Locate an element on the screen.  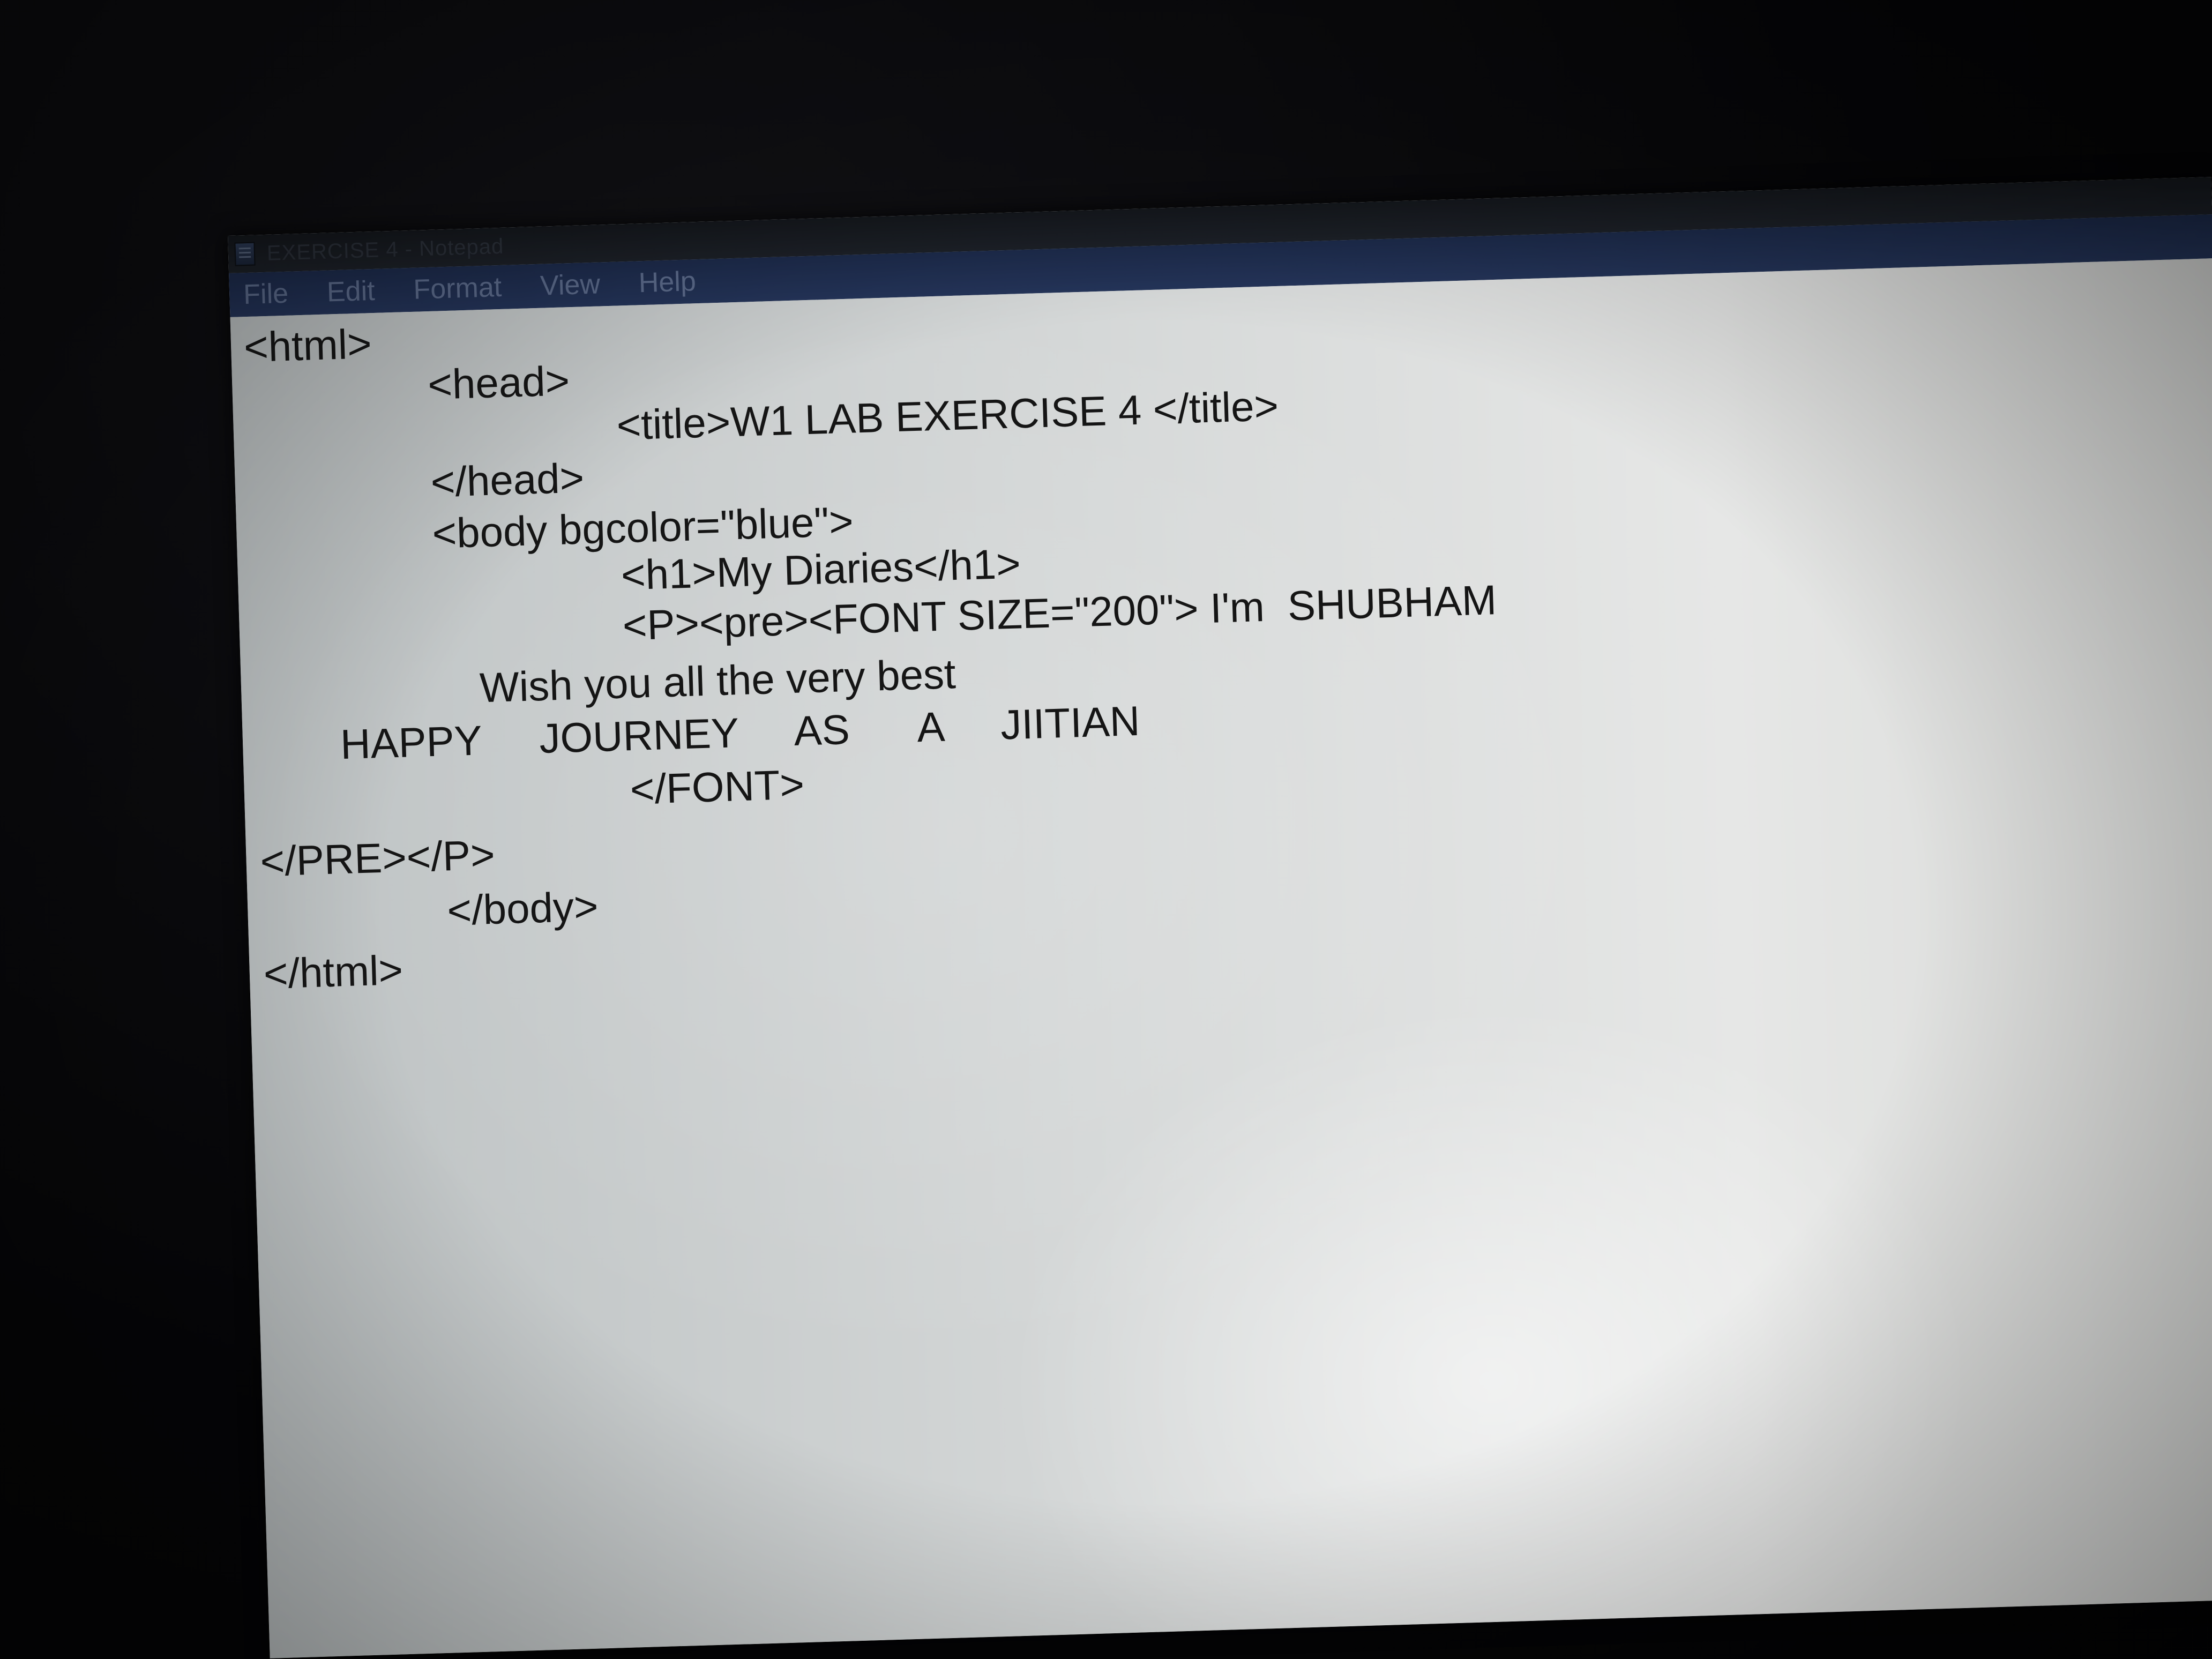
code-line: </FONT> is located at coordinates (717, 786).